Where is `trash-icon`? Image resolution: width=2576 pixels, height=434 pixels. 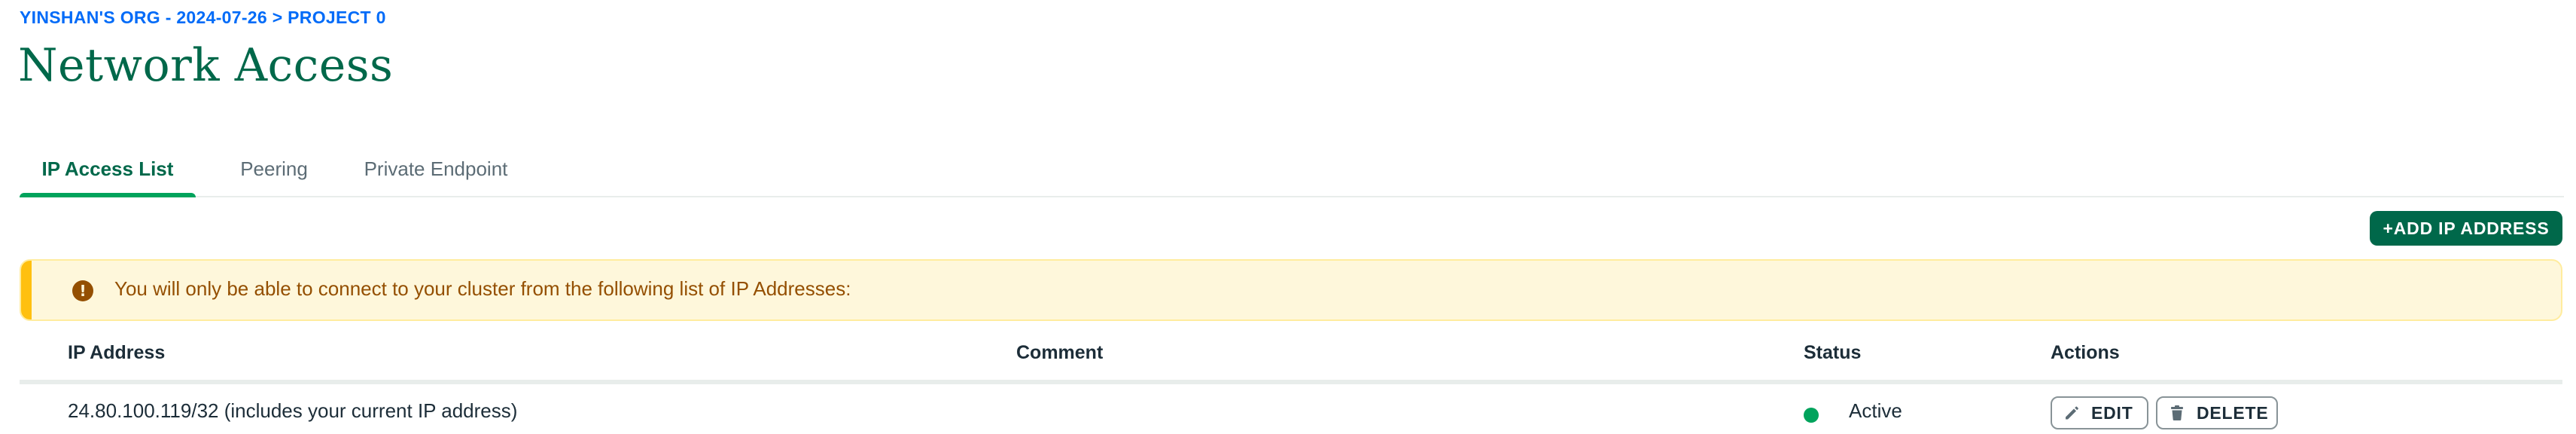
trash-icon is located at coordinates (2177, 412).